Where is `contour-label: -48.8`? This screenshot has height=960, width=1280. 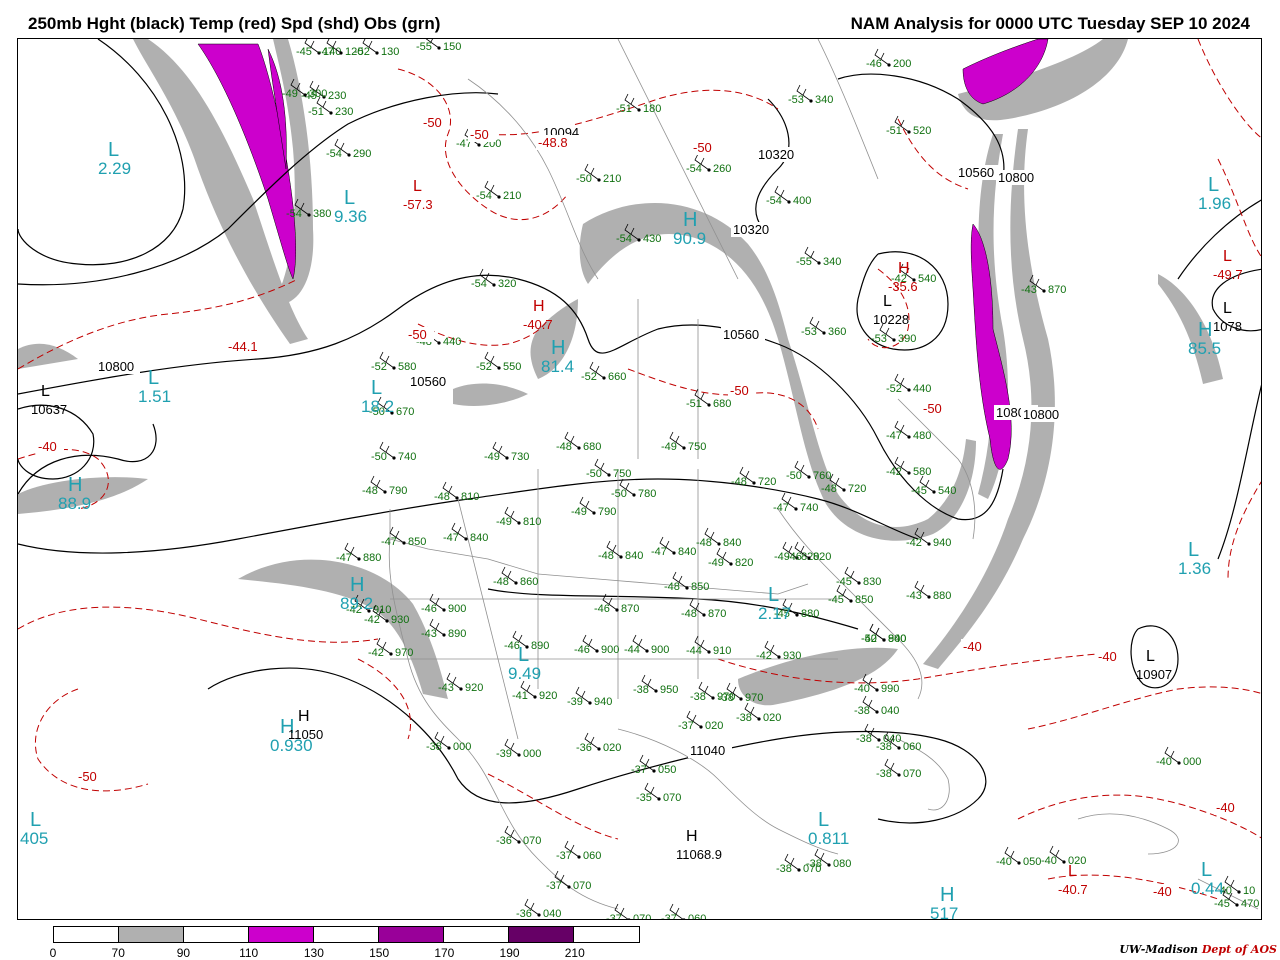 contour-label: -48.8 is located at coordinates (553, 142).